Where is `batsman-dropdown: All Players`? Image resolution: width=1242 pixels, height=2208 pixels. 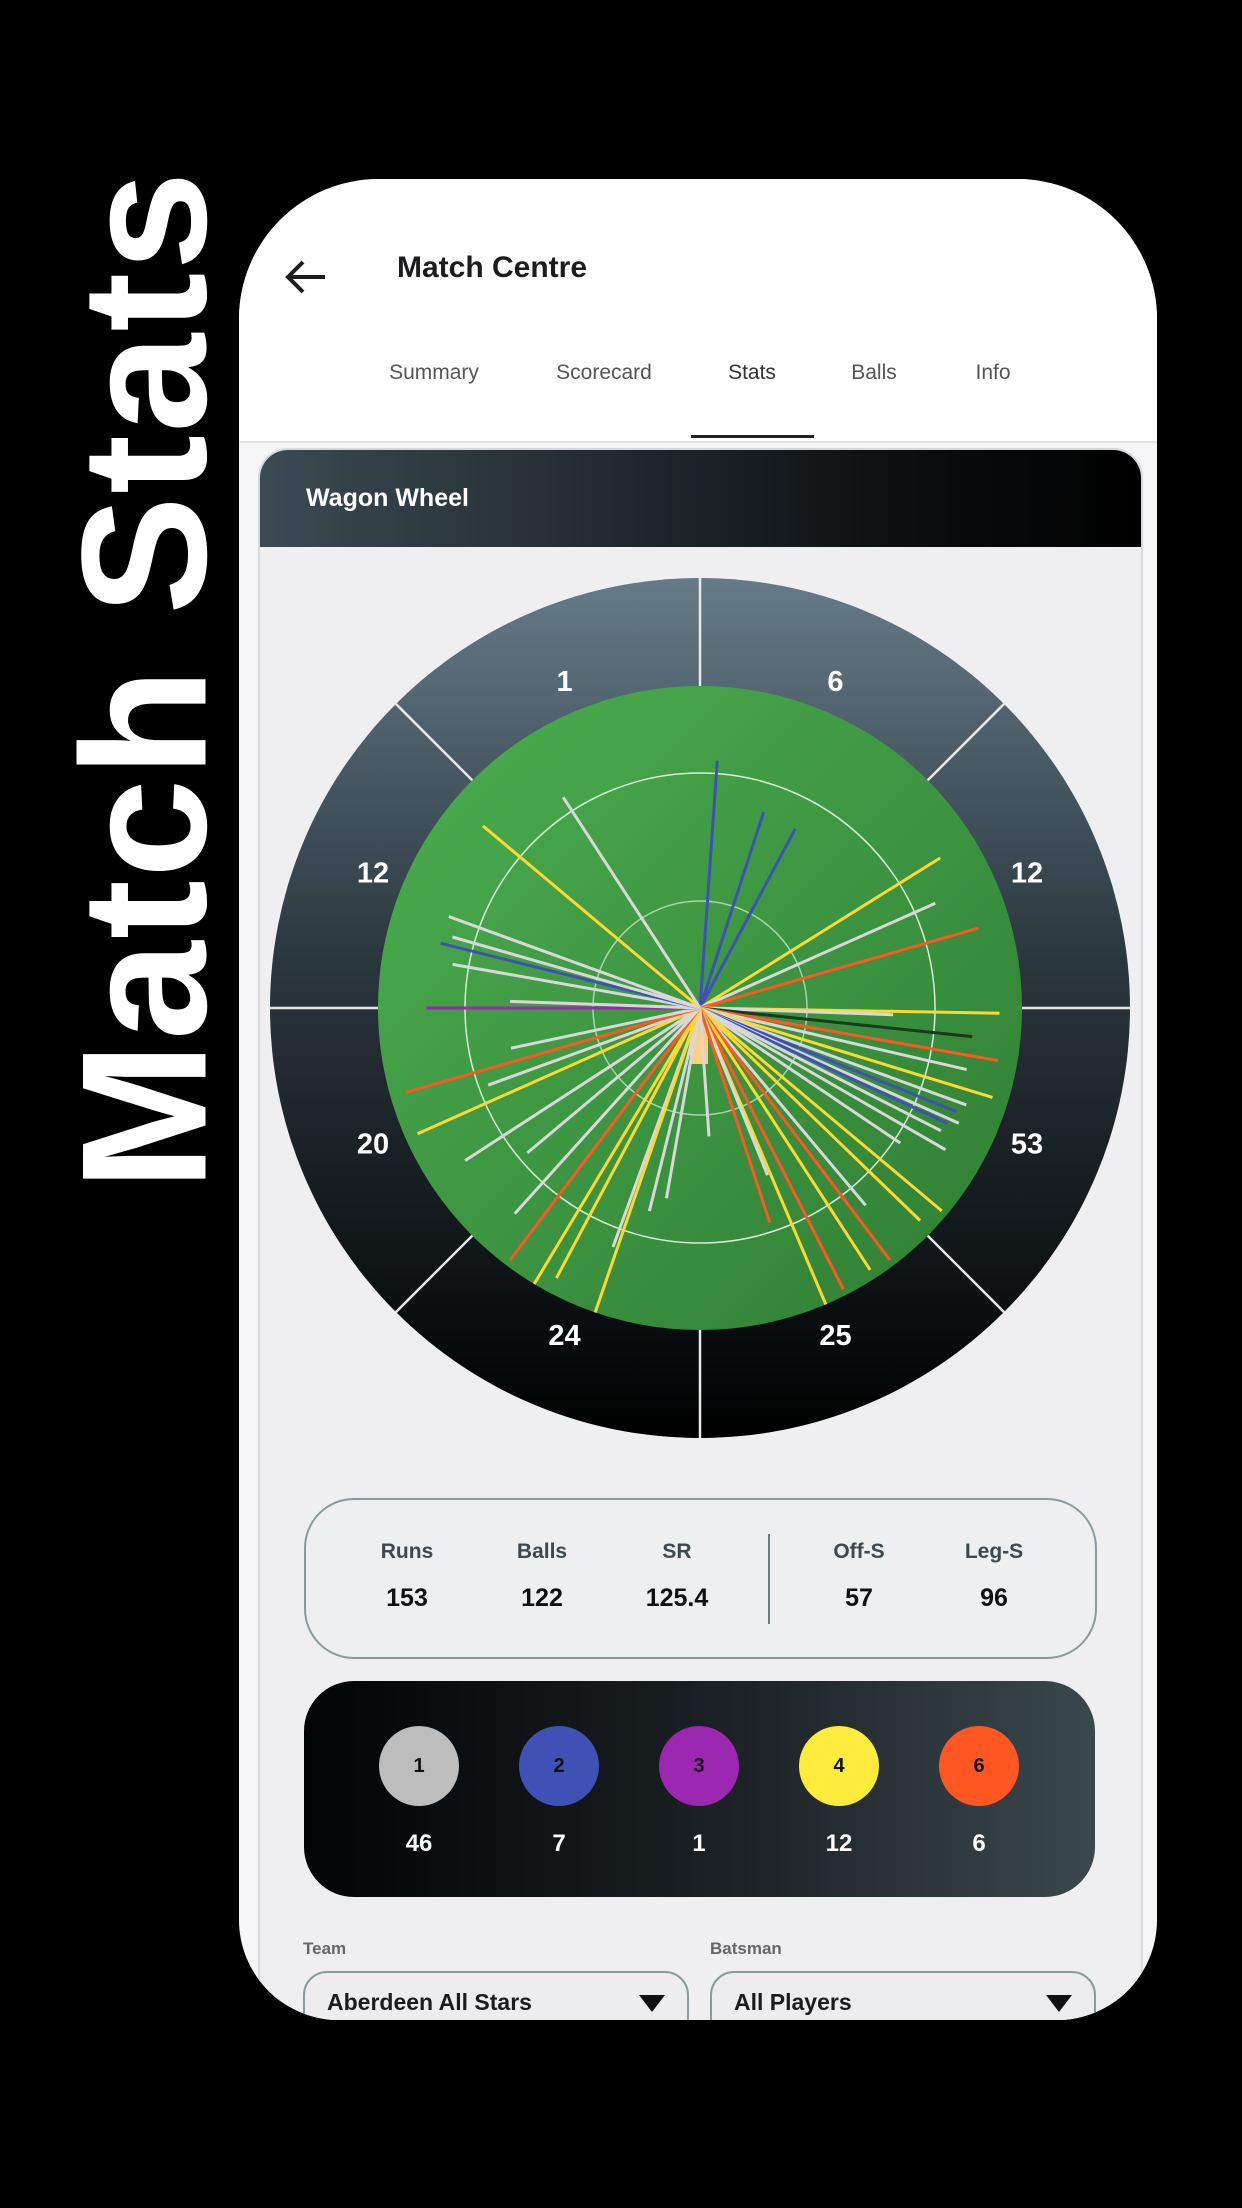
batsman-dropdown: All Players is located at coordinates (903, 1995).